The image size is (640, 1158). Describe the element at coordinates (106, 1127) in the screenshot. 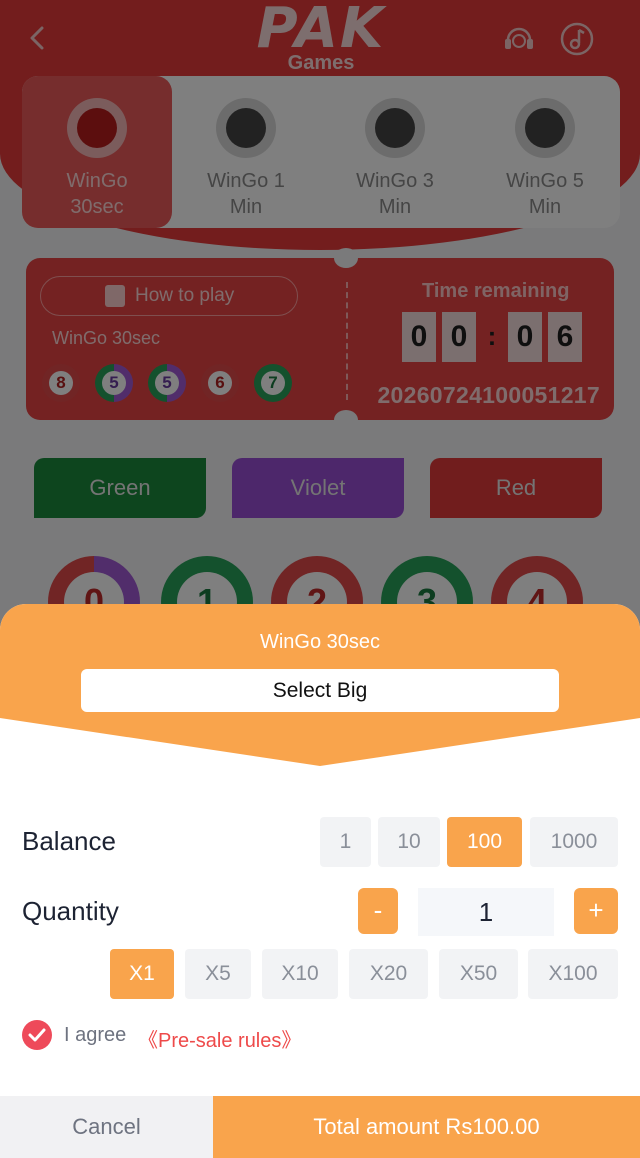

I see `cancel-button: Cancel` at that location.